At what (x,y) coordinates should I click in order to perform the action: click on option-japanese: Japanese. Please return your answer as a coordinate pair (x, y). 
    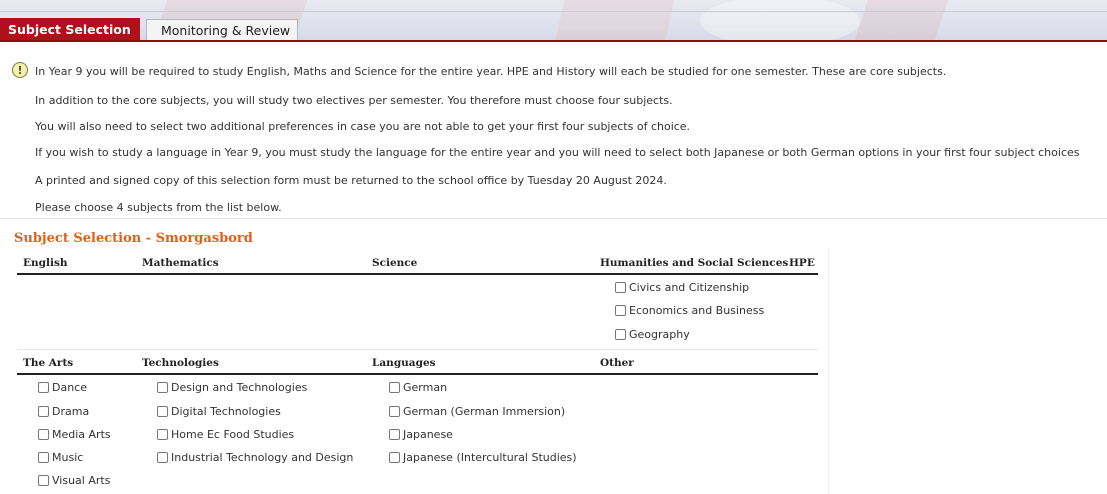
    Looking at the image, I should click on (421, 434).